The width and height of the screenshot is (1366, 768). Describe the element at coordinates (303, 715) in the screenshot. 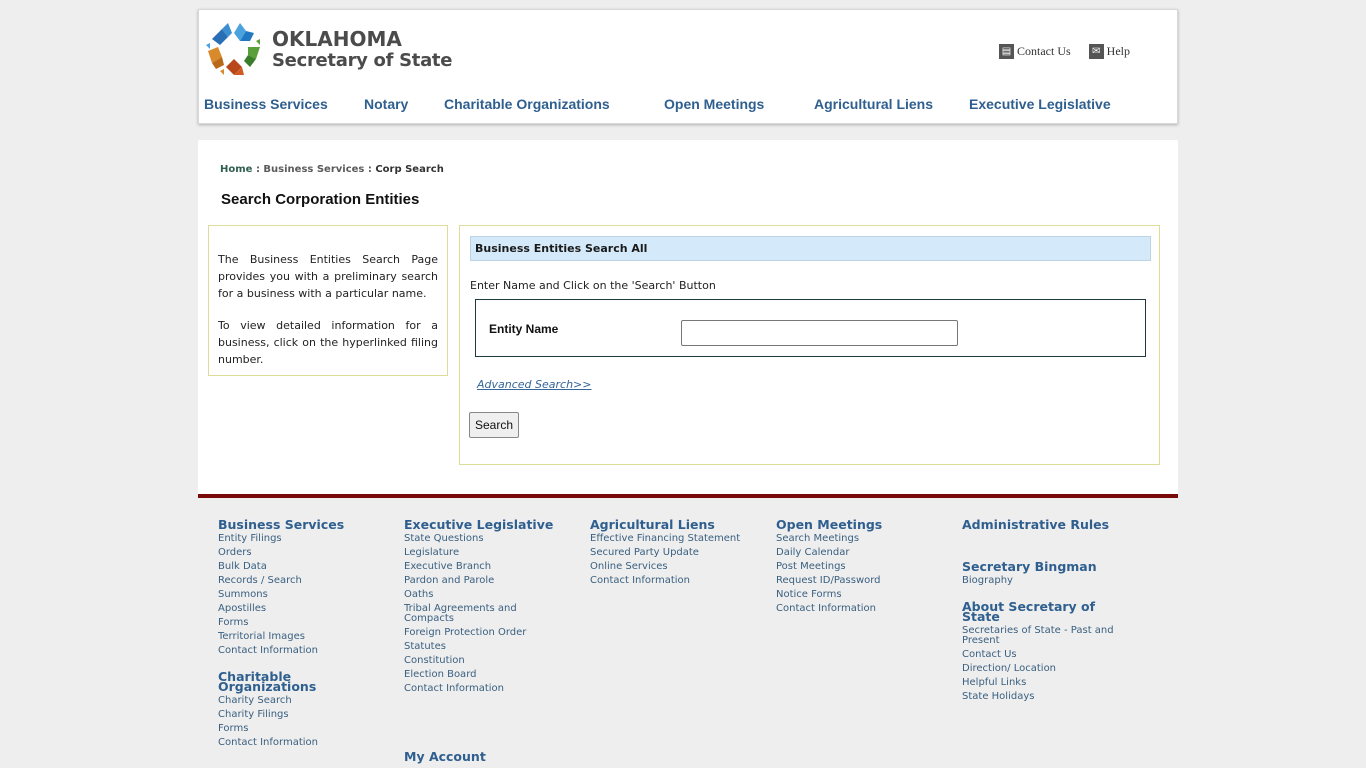

I see `footer-link-charity-filings: Charity Filings` at that location.